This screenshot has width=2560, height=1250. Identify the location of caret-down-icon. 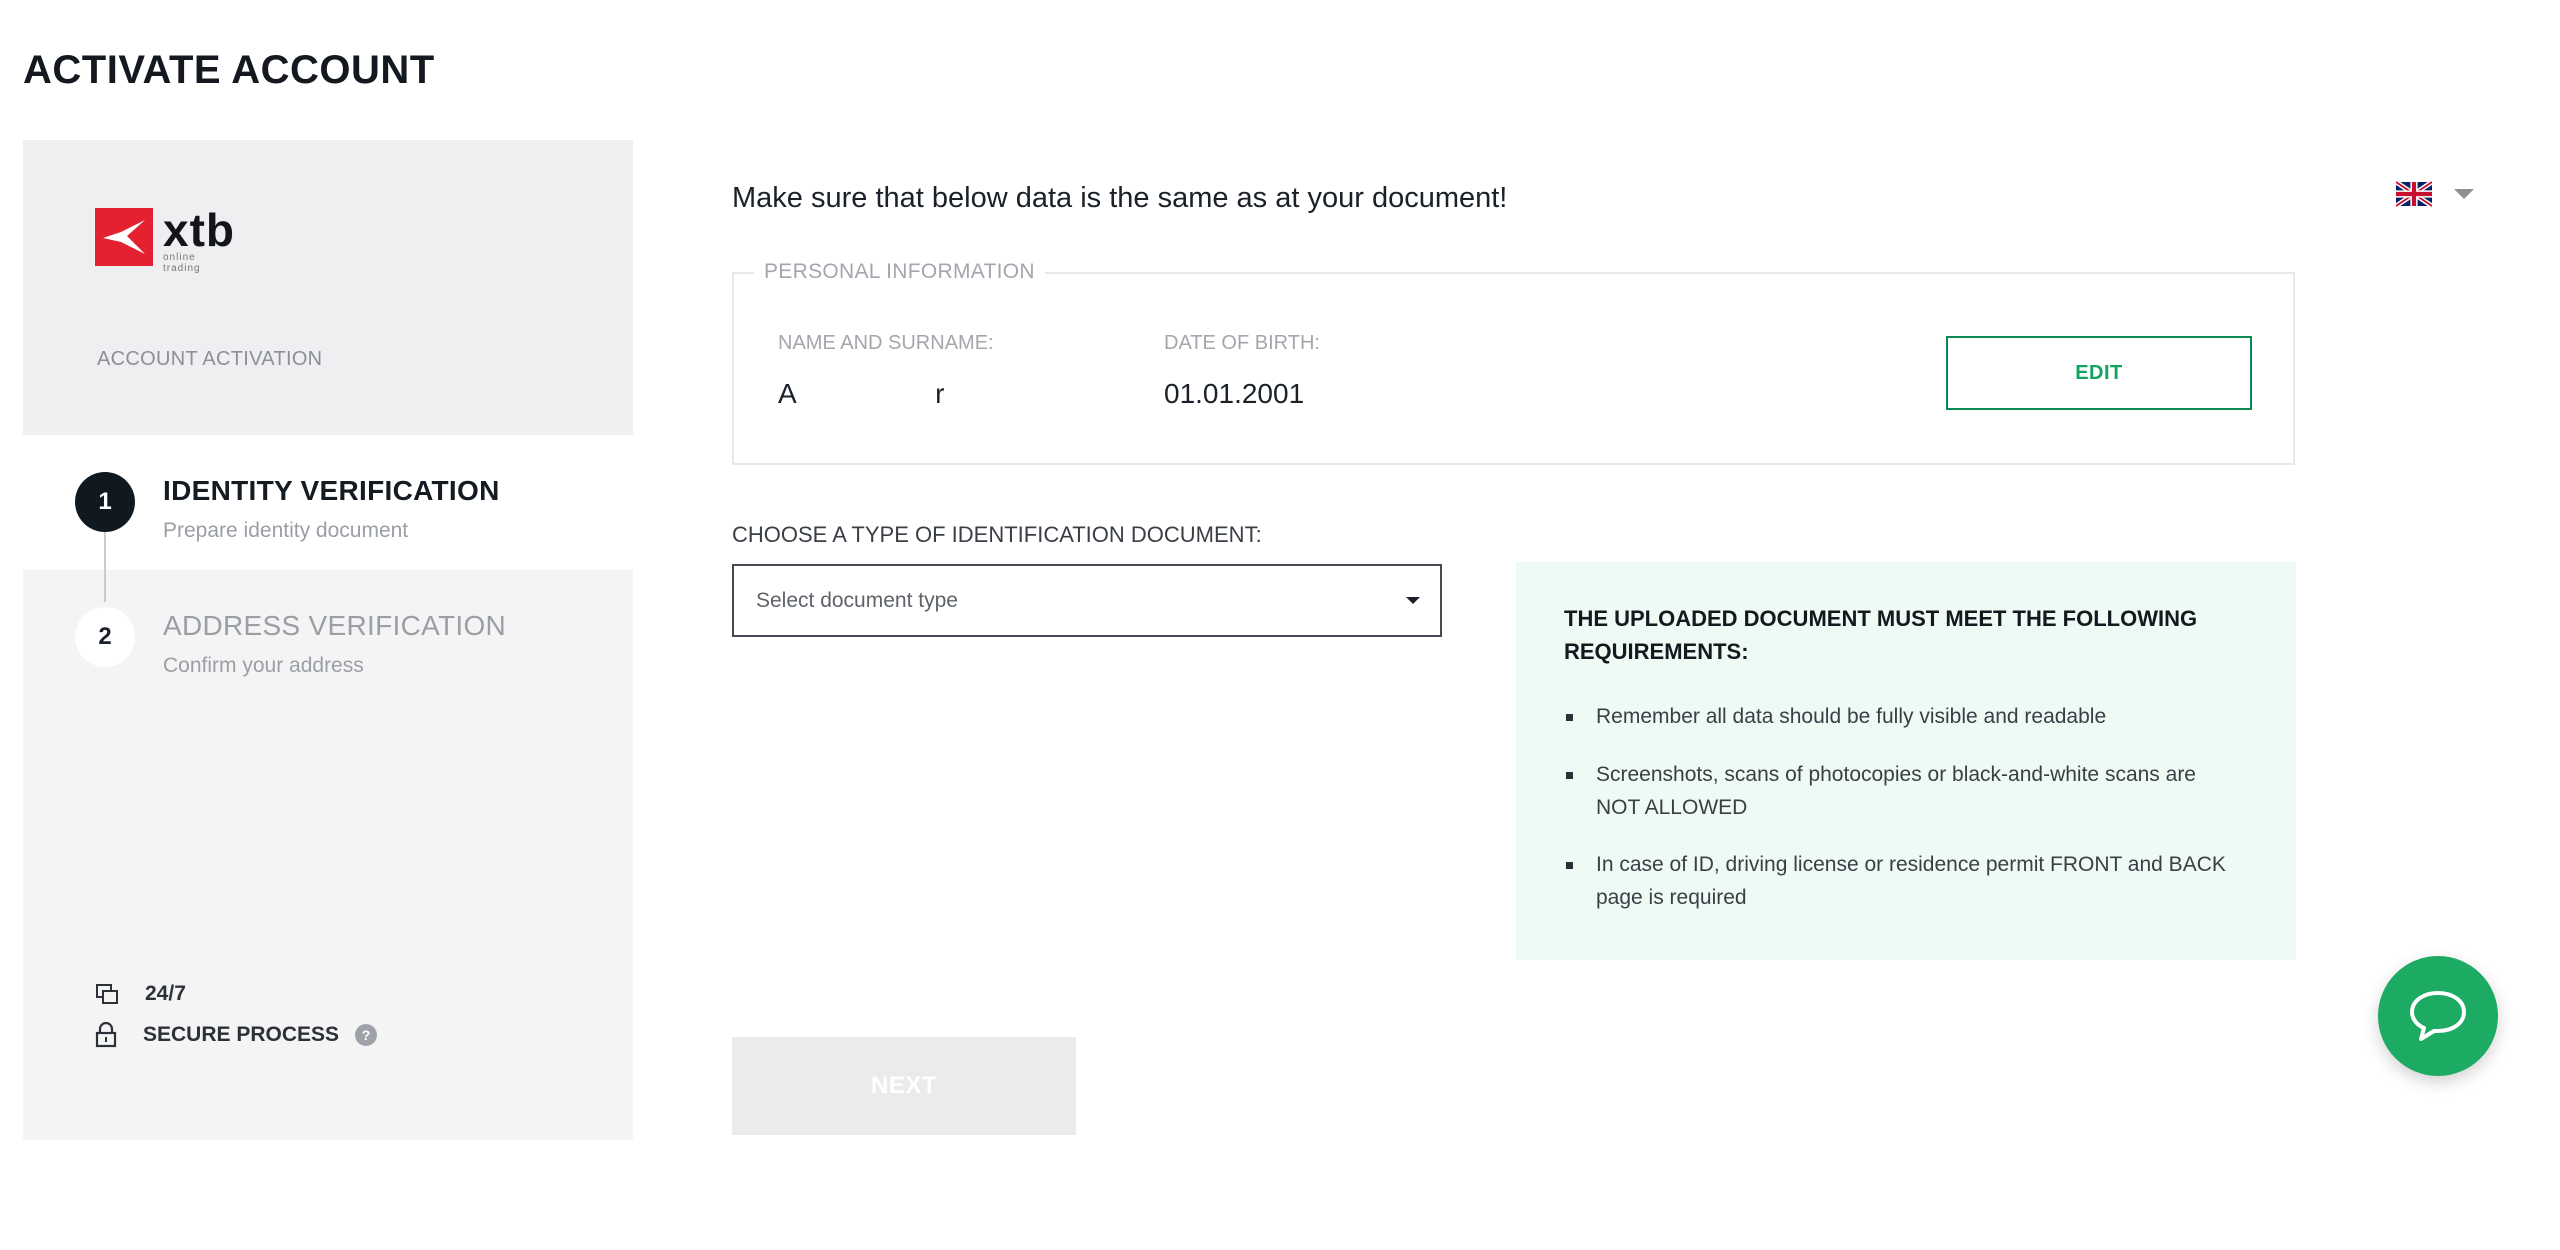
(1413, 600).